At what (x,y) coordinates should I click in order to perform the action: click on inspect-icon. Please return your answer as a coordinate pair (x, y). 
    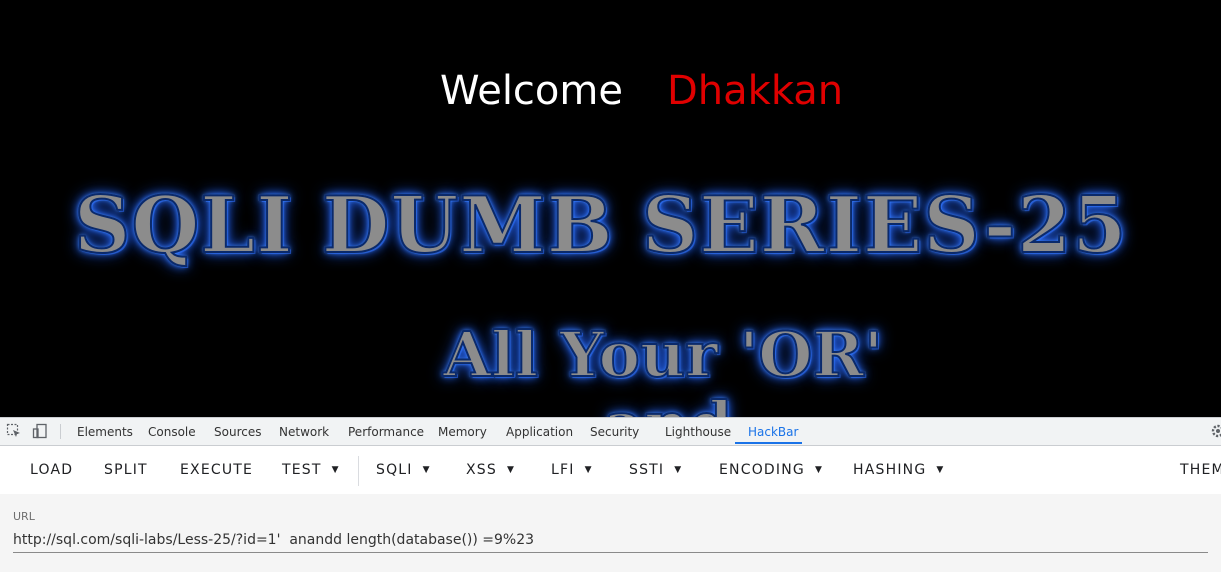
    Looking at the image, I should click on (14, 431).